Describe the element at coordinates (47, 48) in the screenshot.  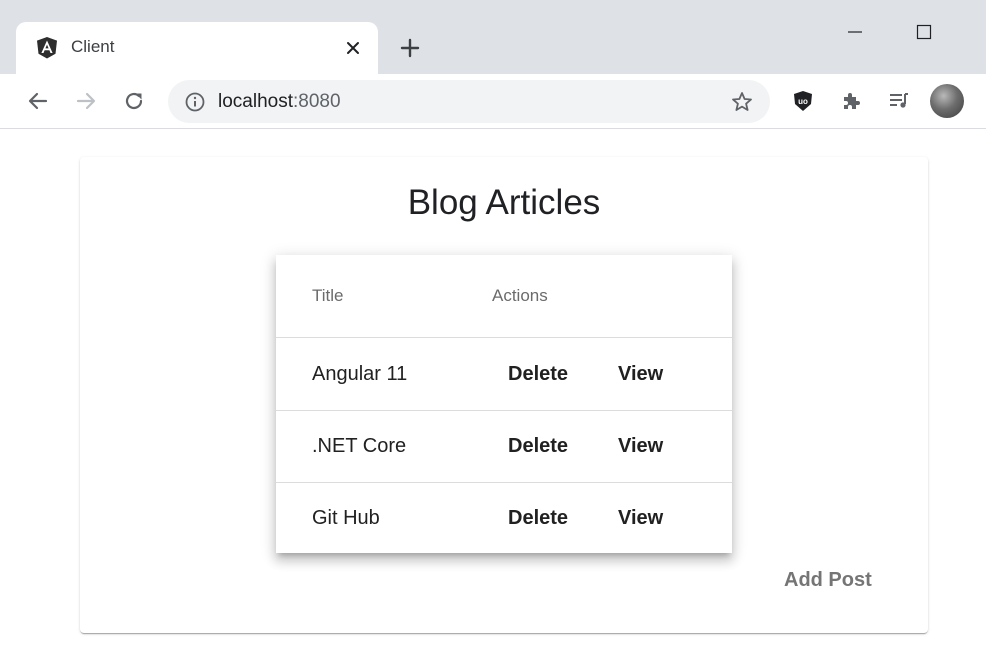
I see `angular-icon` at that location.